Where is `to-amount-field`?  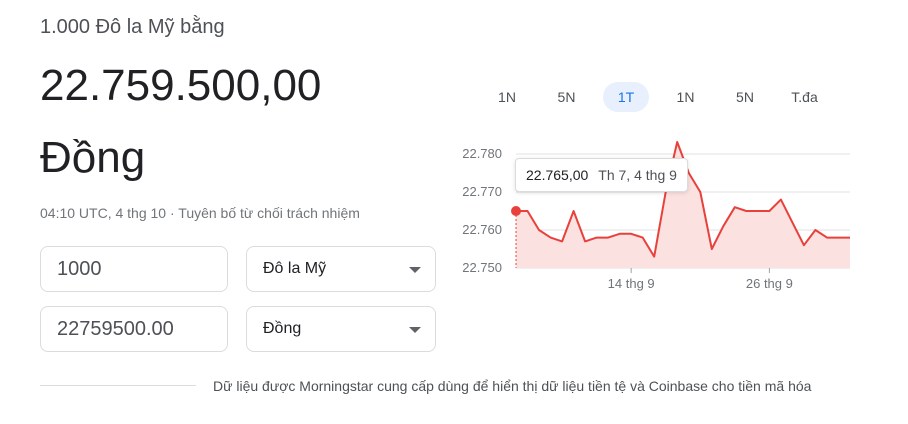
to-amount-field is located at coordinates (134, 329).